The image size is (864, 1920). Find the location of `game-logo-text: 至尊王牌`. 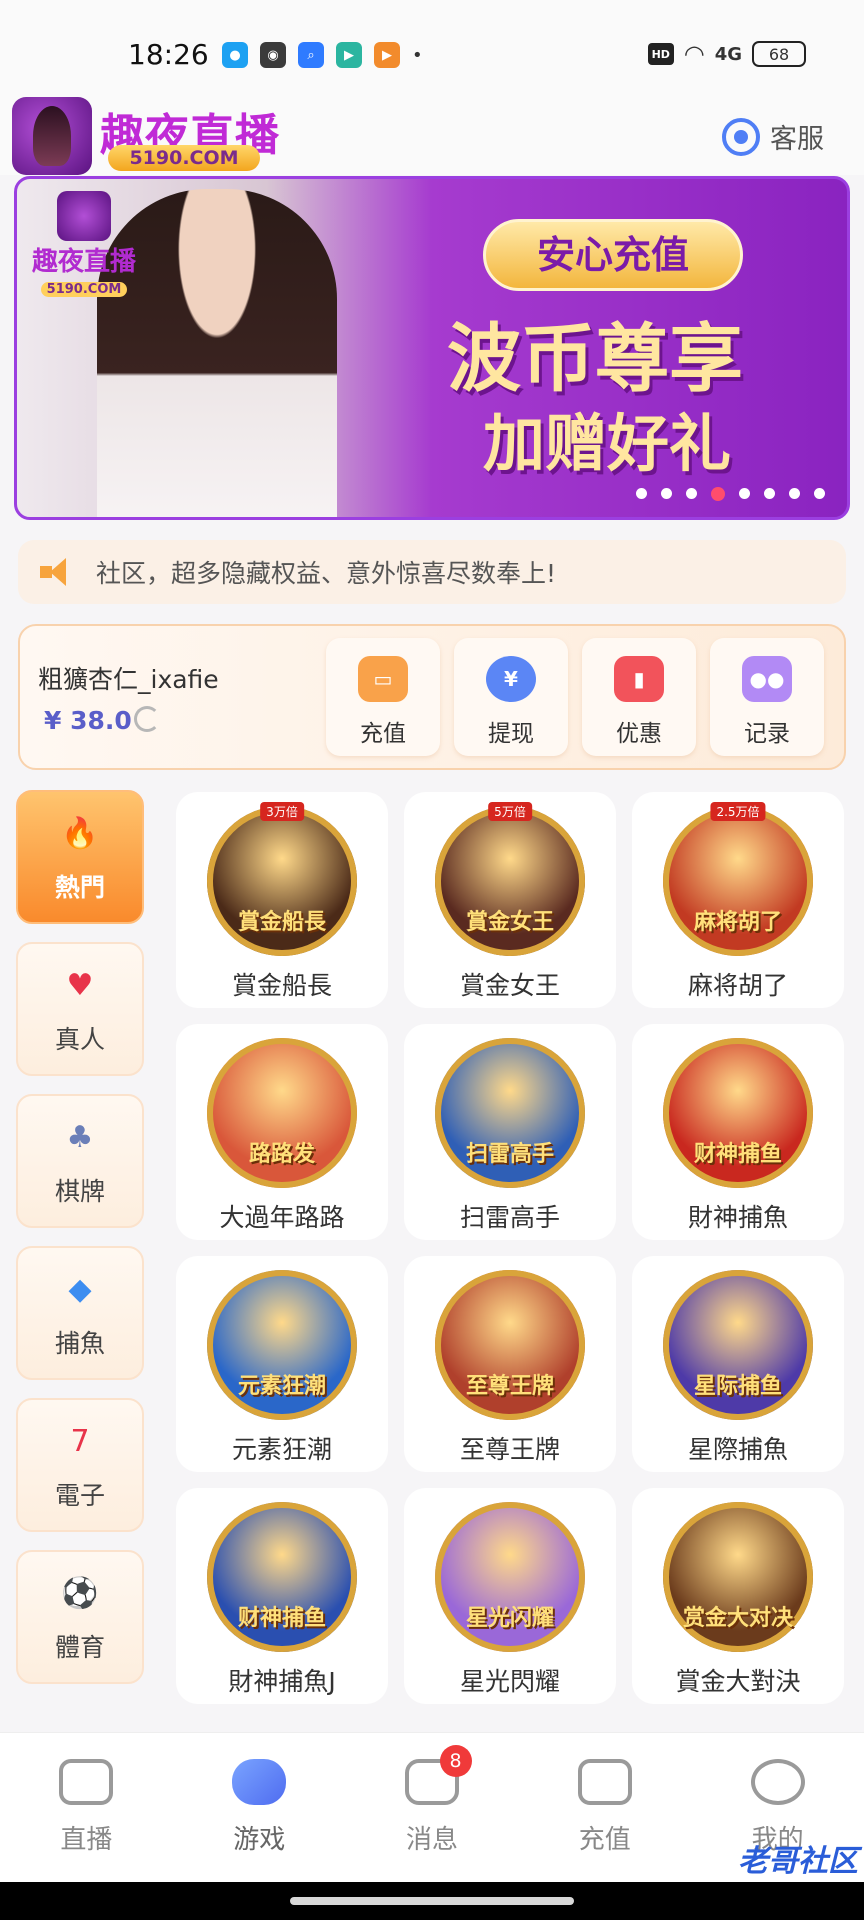

game-logo-text: 至尊王牌 is located at coordinates (509, 1386).